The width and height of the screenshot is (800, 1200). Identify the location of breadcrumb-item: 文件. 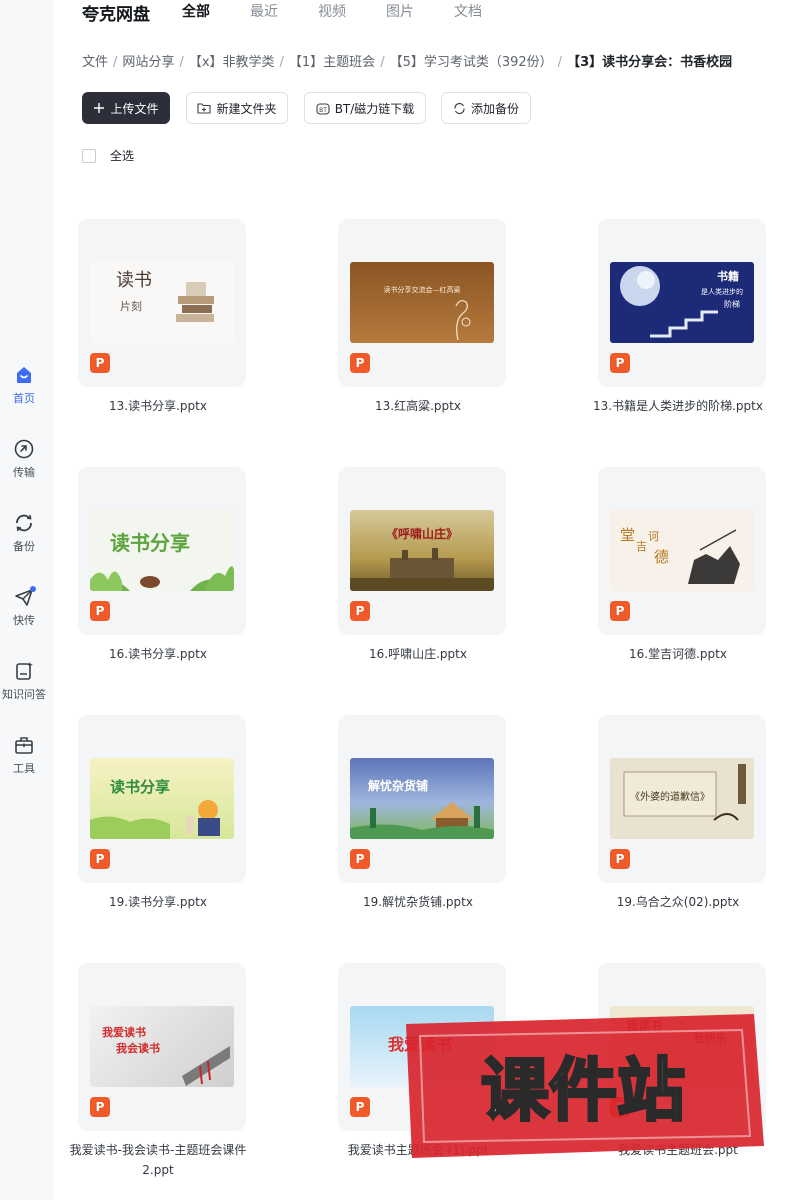
(95, 62).